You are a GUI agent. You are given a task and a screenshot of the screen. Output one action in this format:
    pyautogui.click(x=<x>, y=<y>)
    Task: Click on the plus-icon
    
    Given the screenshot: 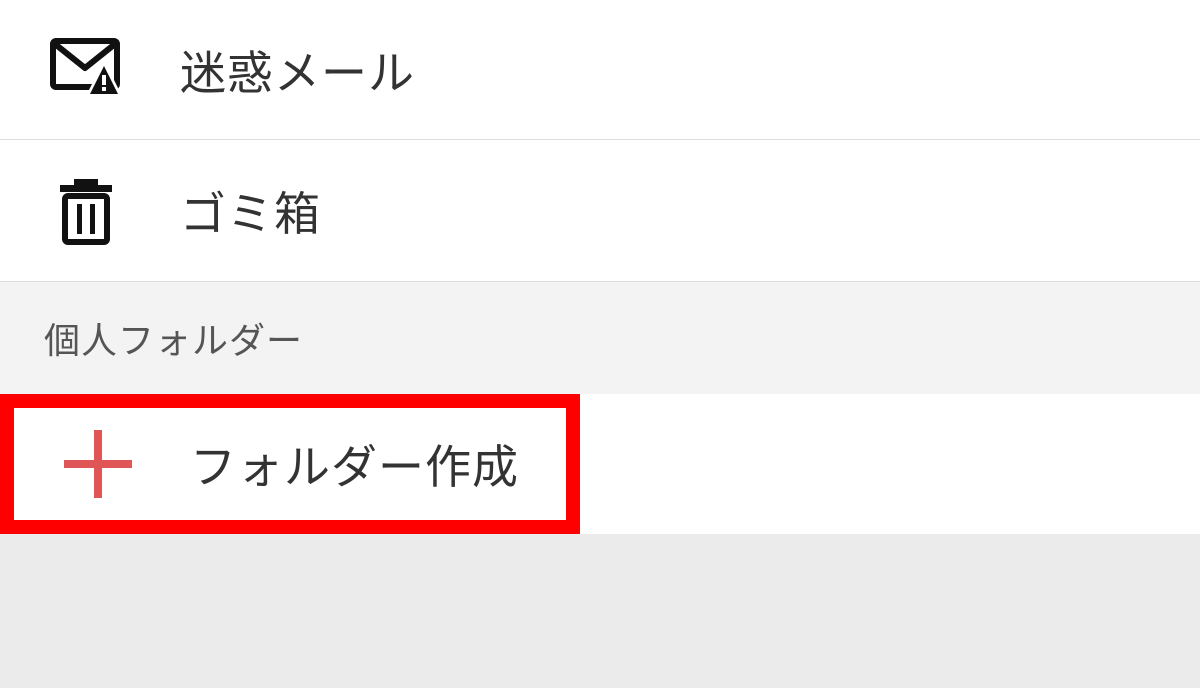 What is the action you would take?
    pyautogui.click(x=98, y=464)
    